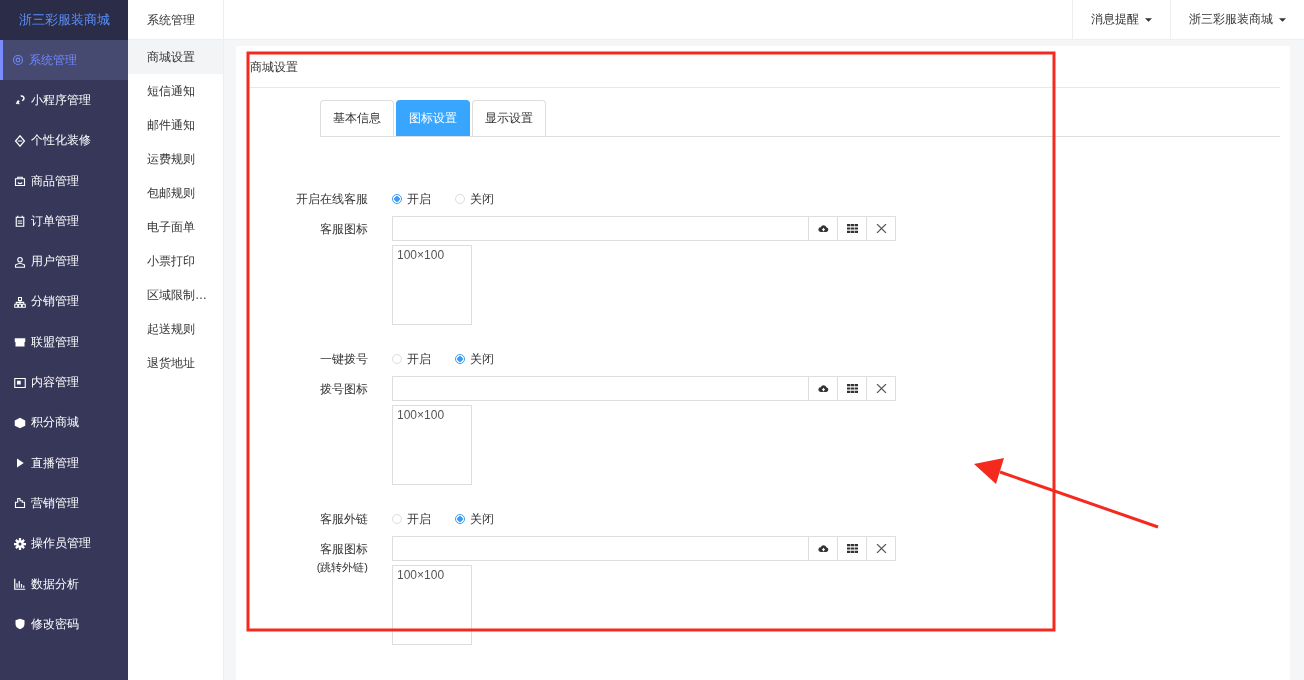 The height and width of the screenshot is (680, 1304). What do you see at coordinates (64, 221) in the screenshot?
I see `sidebar-item: 订单管理` at bounding box center [64, 221].